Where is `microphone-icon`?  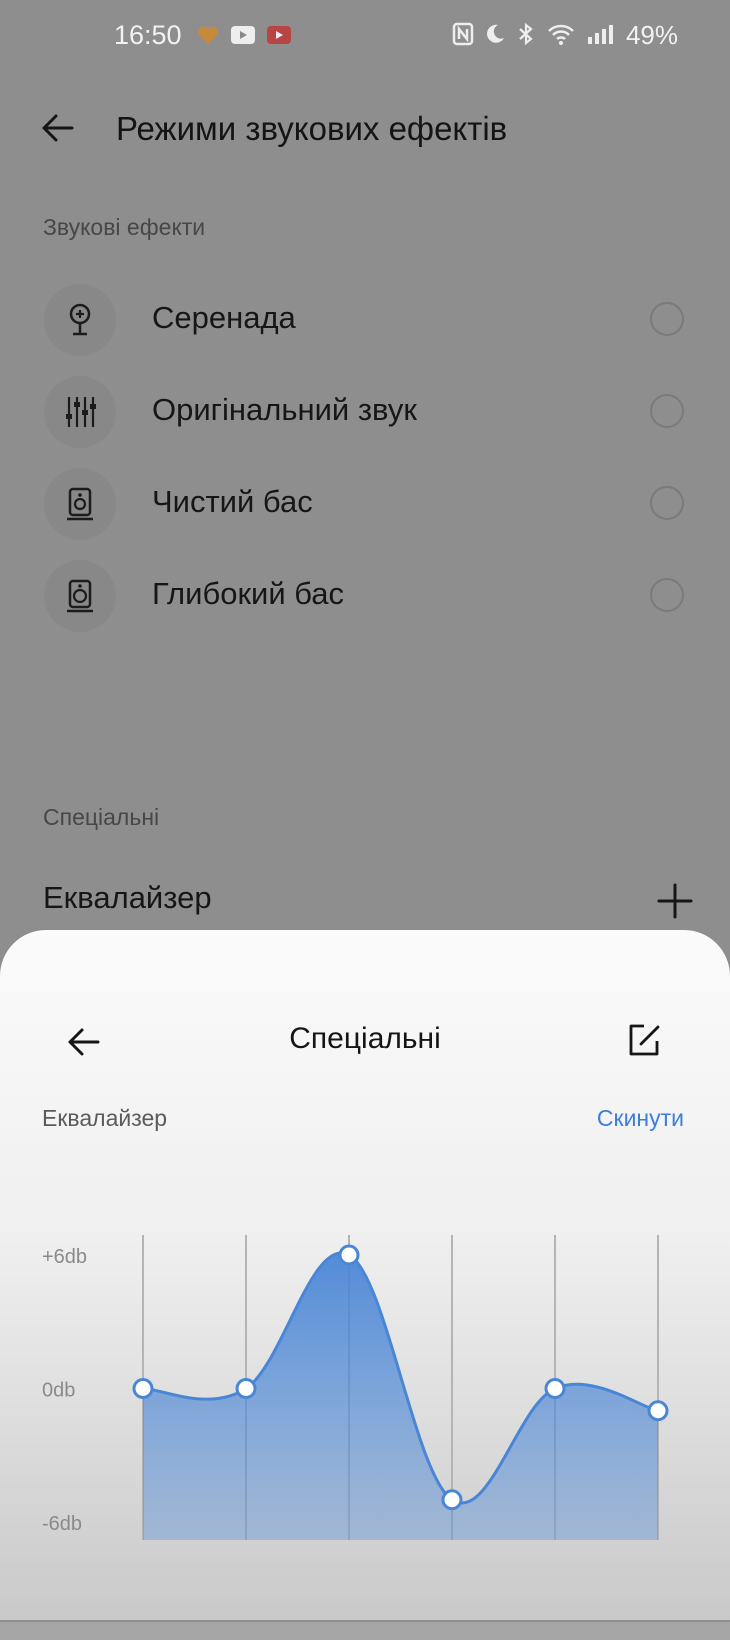
microphone-icon is located at coordinates (80, 319).